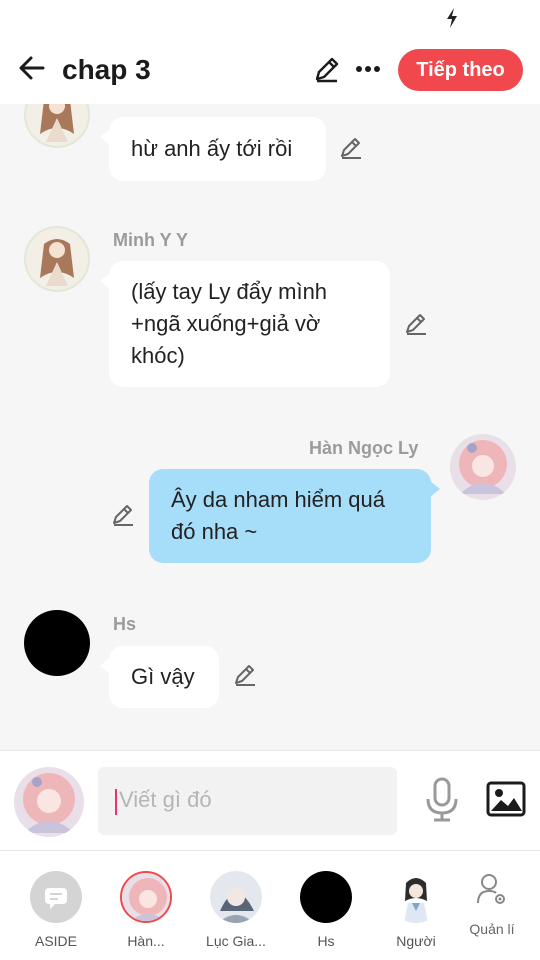 This screenshot has height=960, width=540. What do you see at coordinates (106, 69) in the screenshot?
I see `page-title: chap 3` at bounding box center [106, 69].